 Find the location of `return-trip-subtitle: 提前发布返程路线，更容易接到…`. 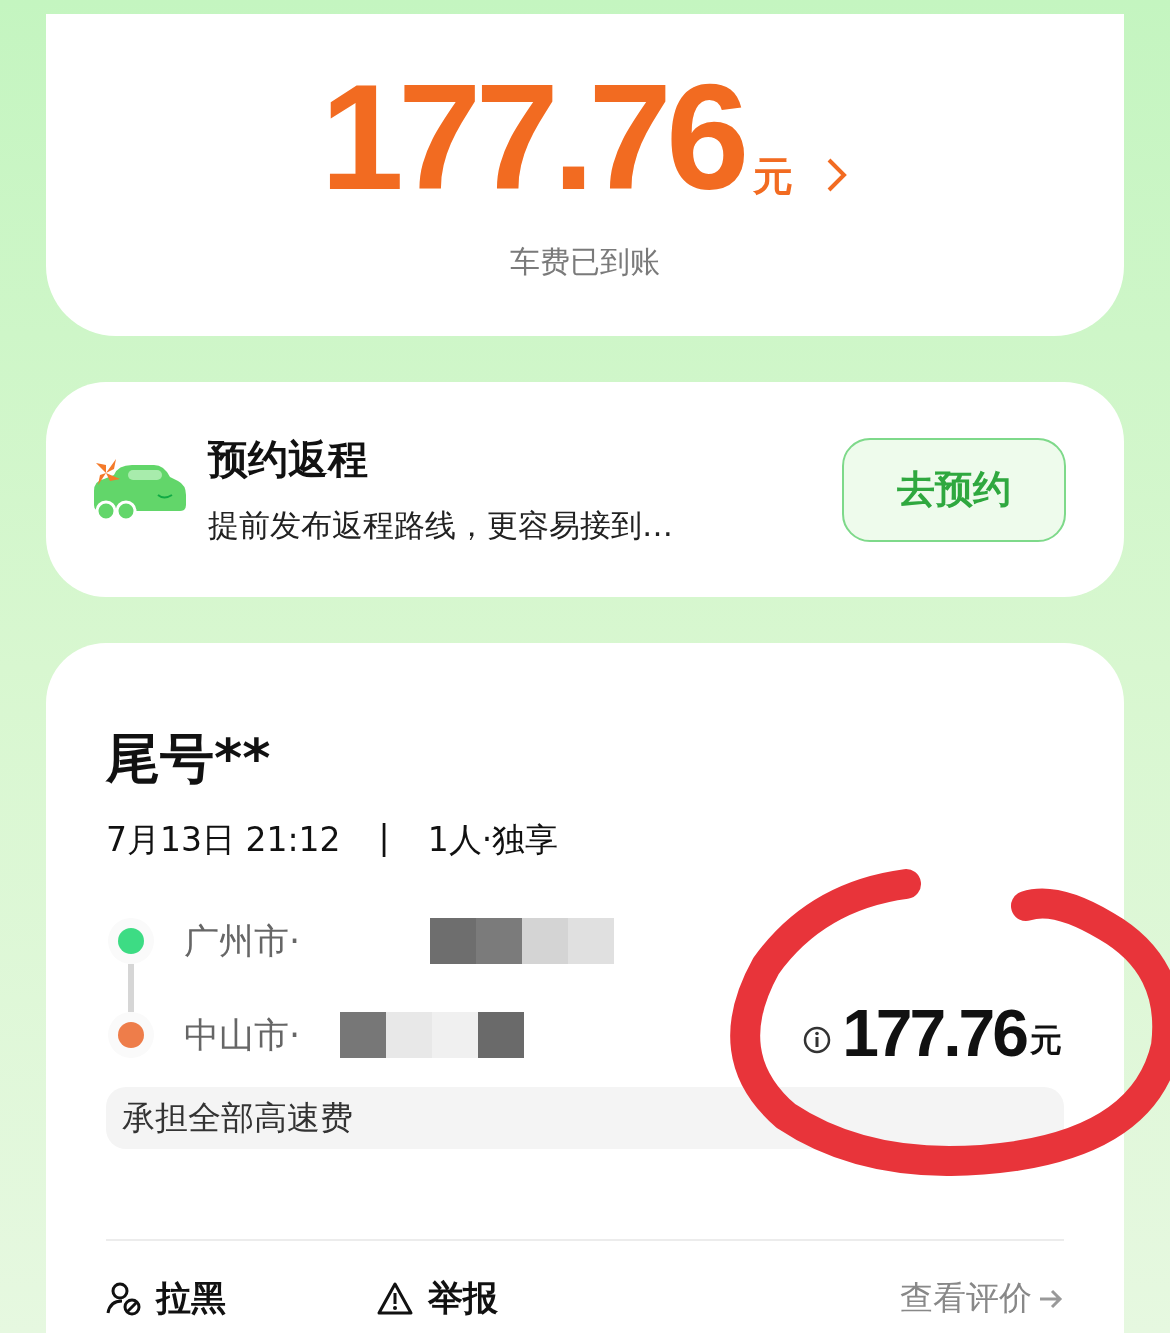

return-trip-subtitle: 提前发布返程路线，更容易接到… is located at coordinates (441, 525).